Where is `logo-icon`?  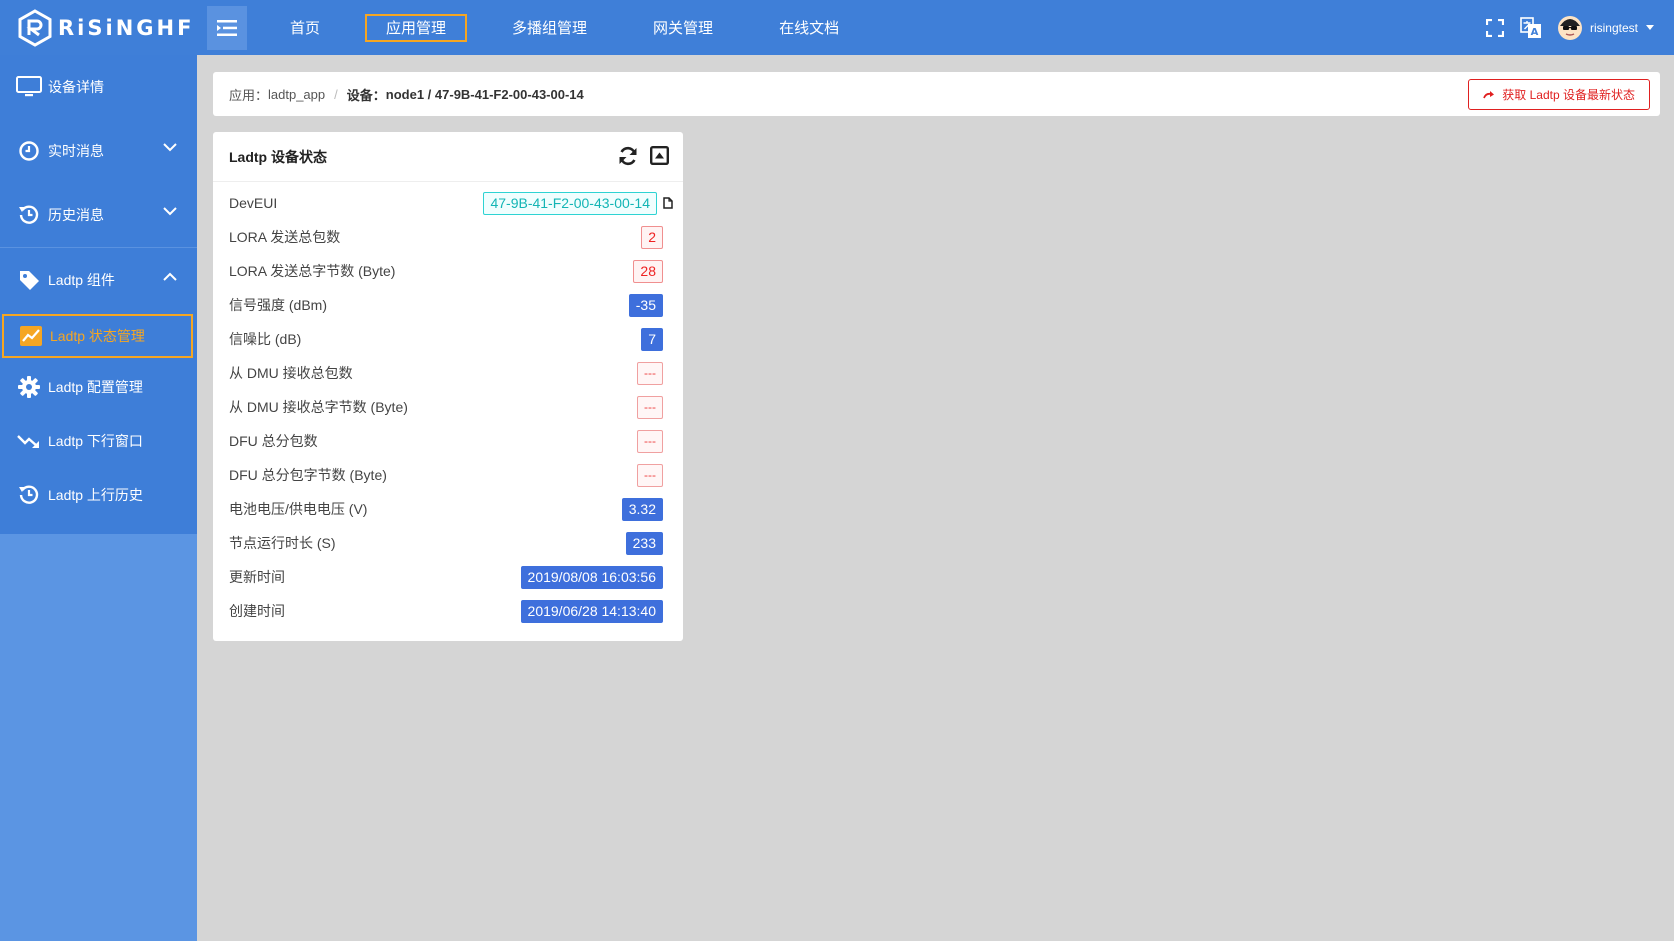
logo-icon is located at coordinates (35, 27).